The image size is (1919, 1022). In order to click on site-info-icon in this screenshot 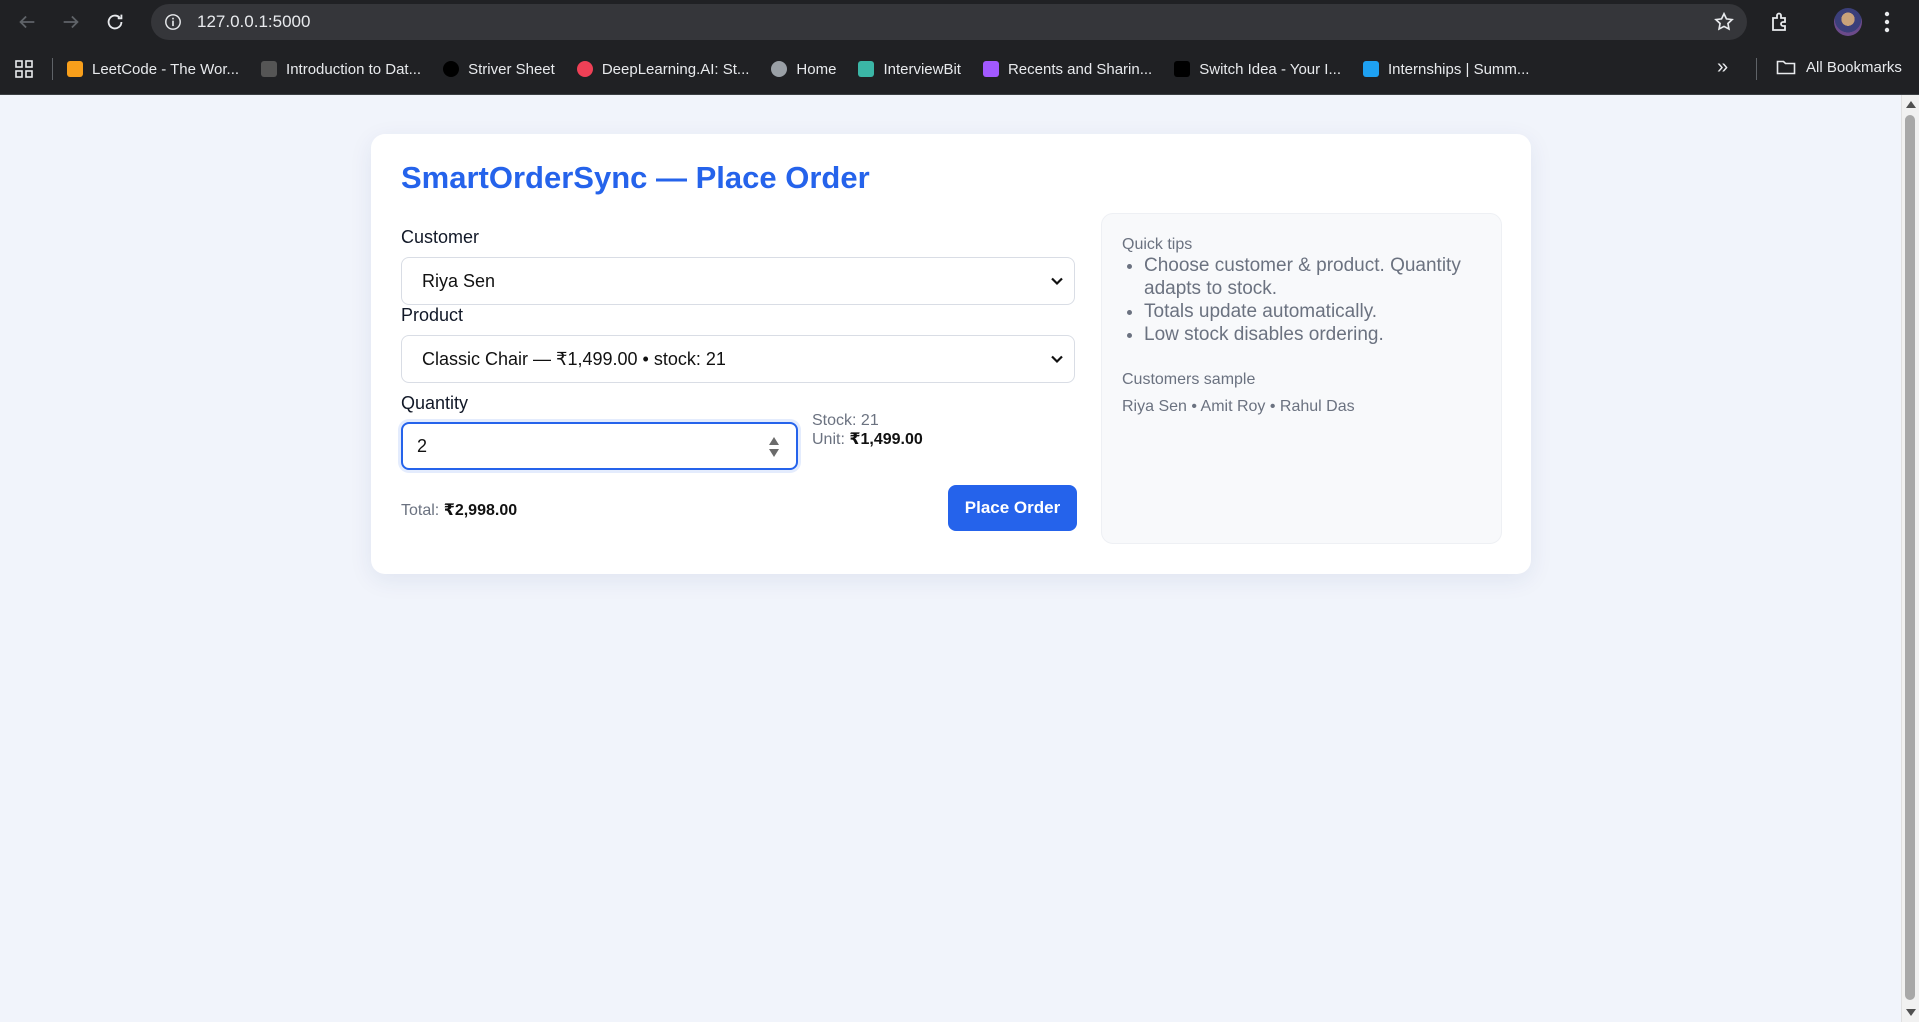, I will do `click(173, 22)`.